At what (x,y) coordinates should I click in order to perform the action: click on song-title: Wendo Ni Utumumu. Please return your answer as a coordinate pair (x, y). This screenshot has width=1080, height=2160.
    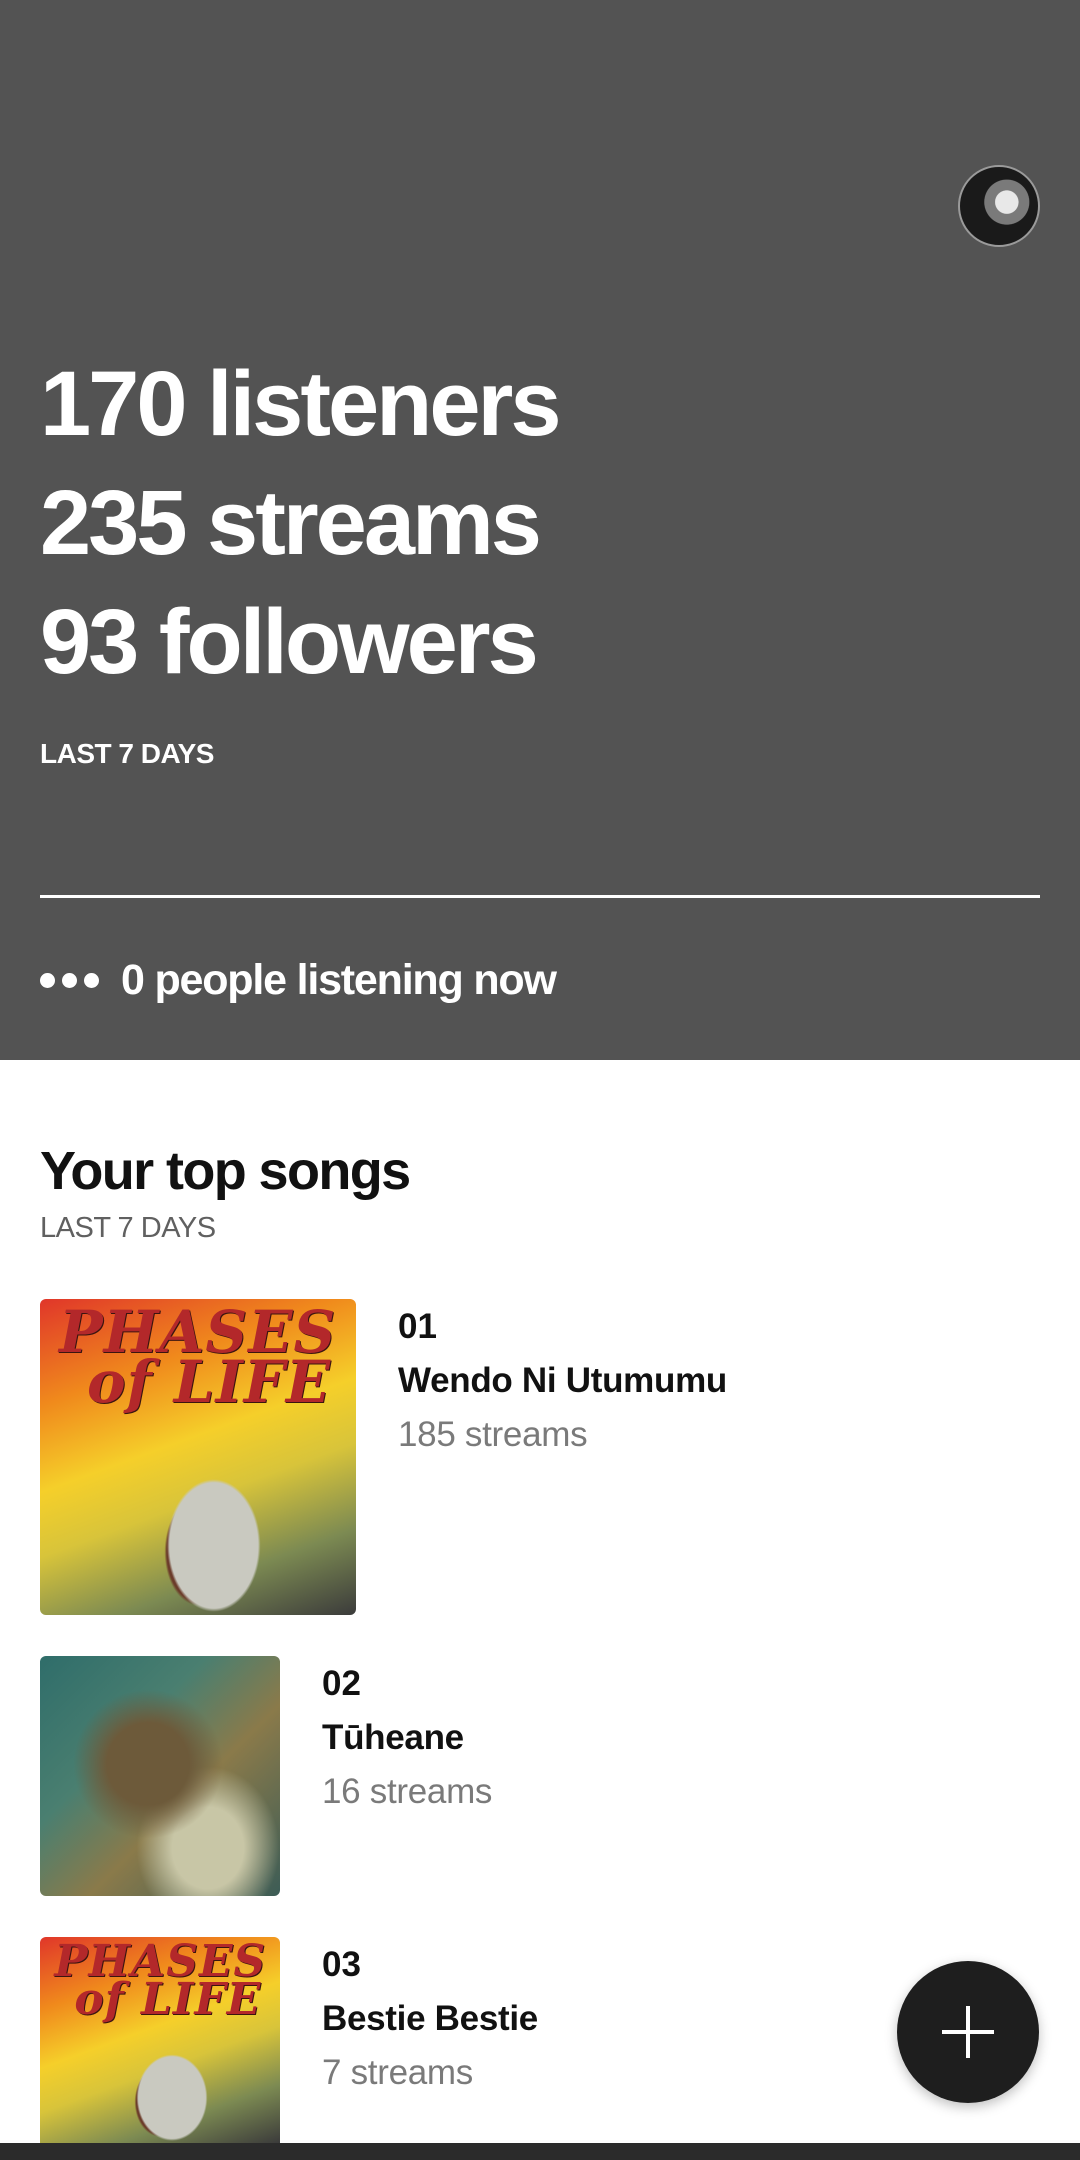
    Looking at the image, I should click on (562, 1380).